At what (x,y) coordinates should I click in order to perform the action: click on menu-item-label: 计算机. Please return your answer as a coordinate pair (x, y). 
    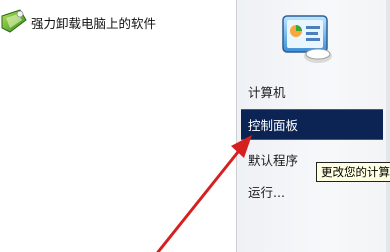
    Looking at the image, I should click on (267, 92).